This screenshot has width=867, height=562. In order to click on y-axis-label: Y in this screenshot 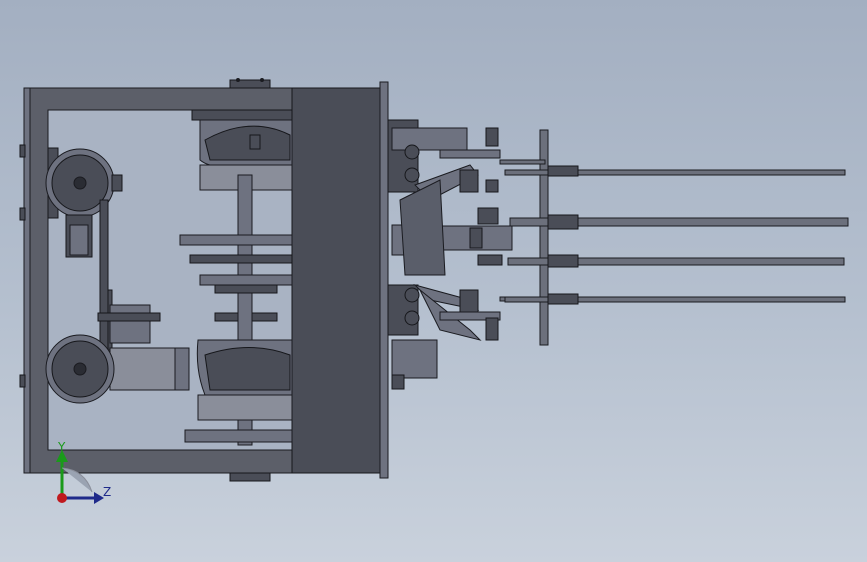, I will do `click(62, 447)`.